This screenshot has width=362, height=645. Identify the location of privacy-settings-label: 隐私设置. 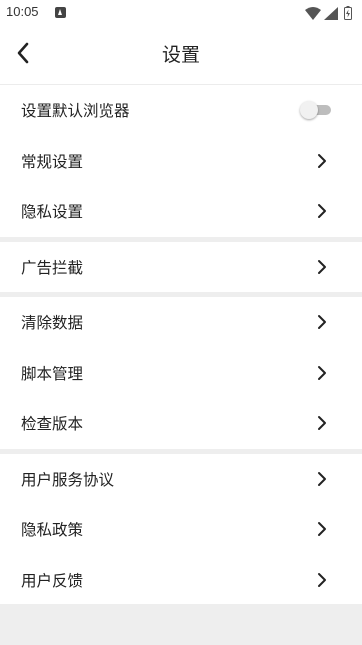
(52, 212).